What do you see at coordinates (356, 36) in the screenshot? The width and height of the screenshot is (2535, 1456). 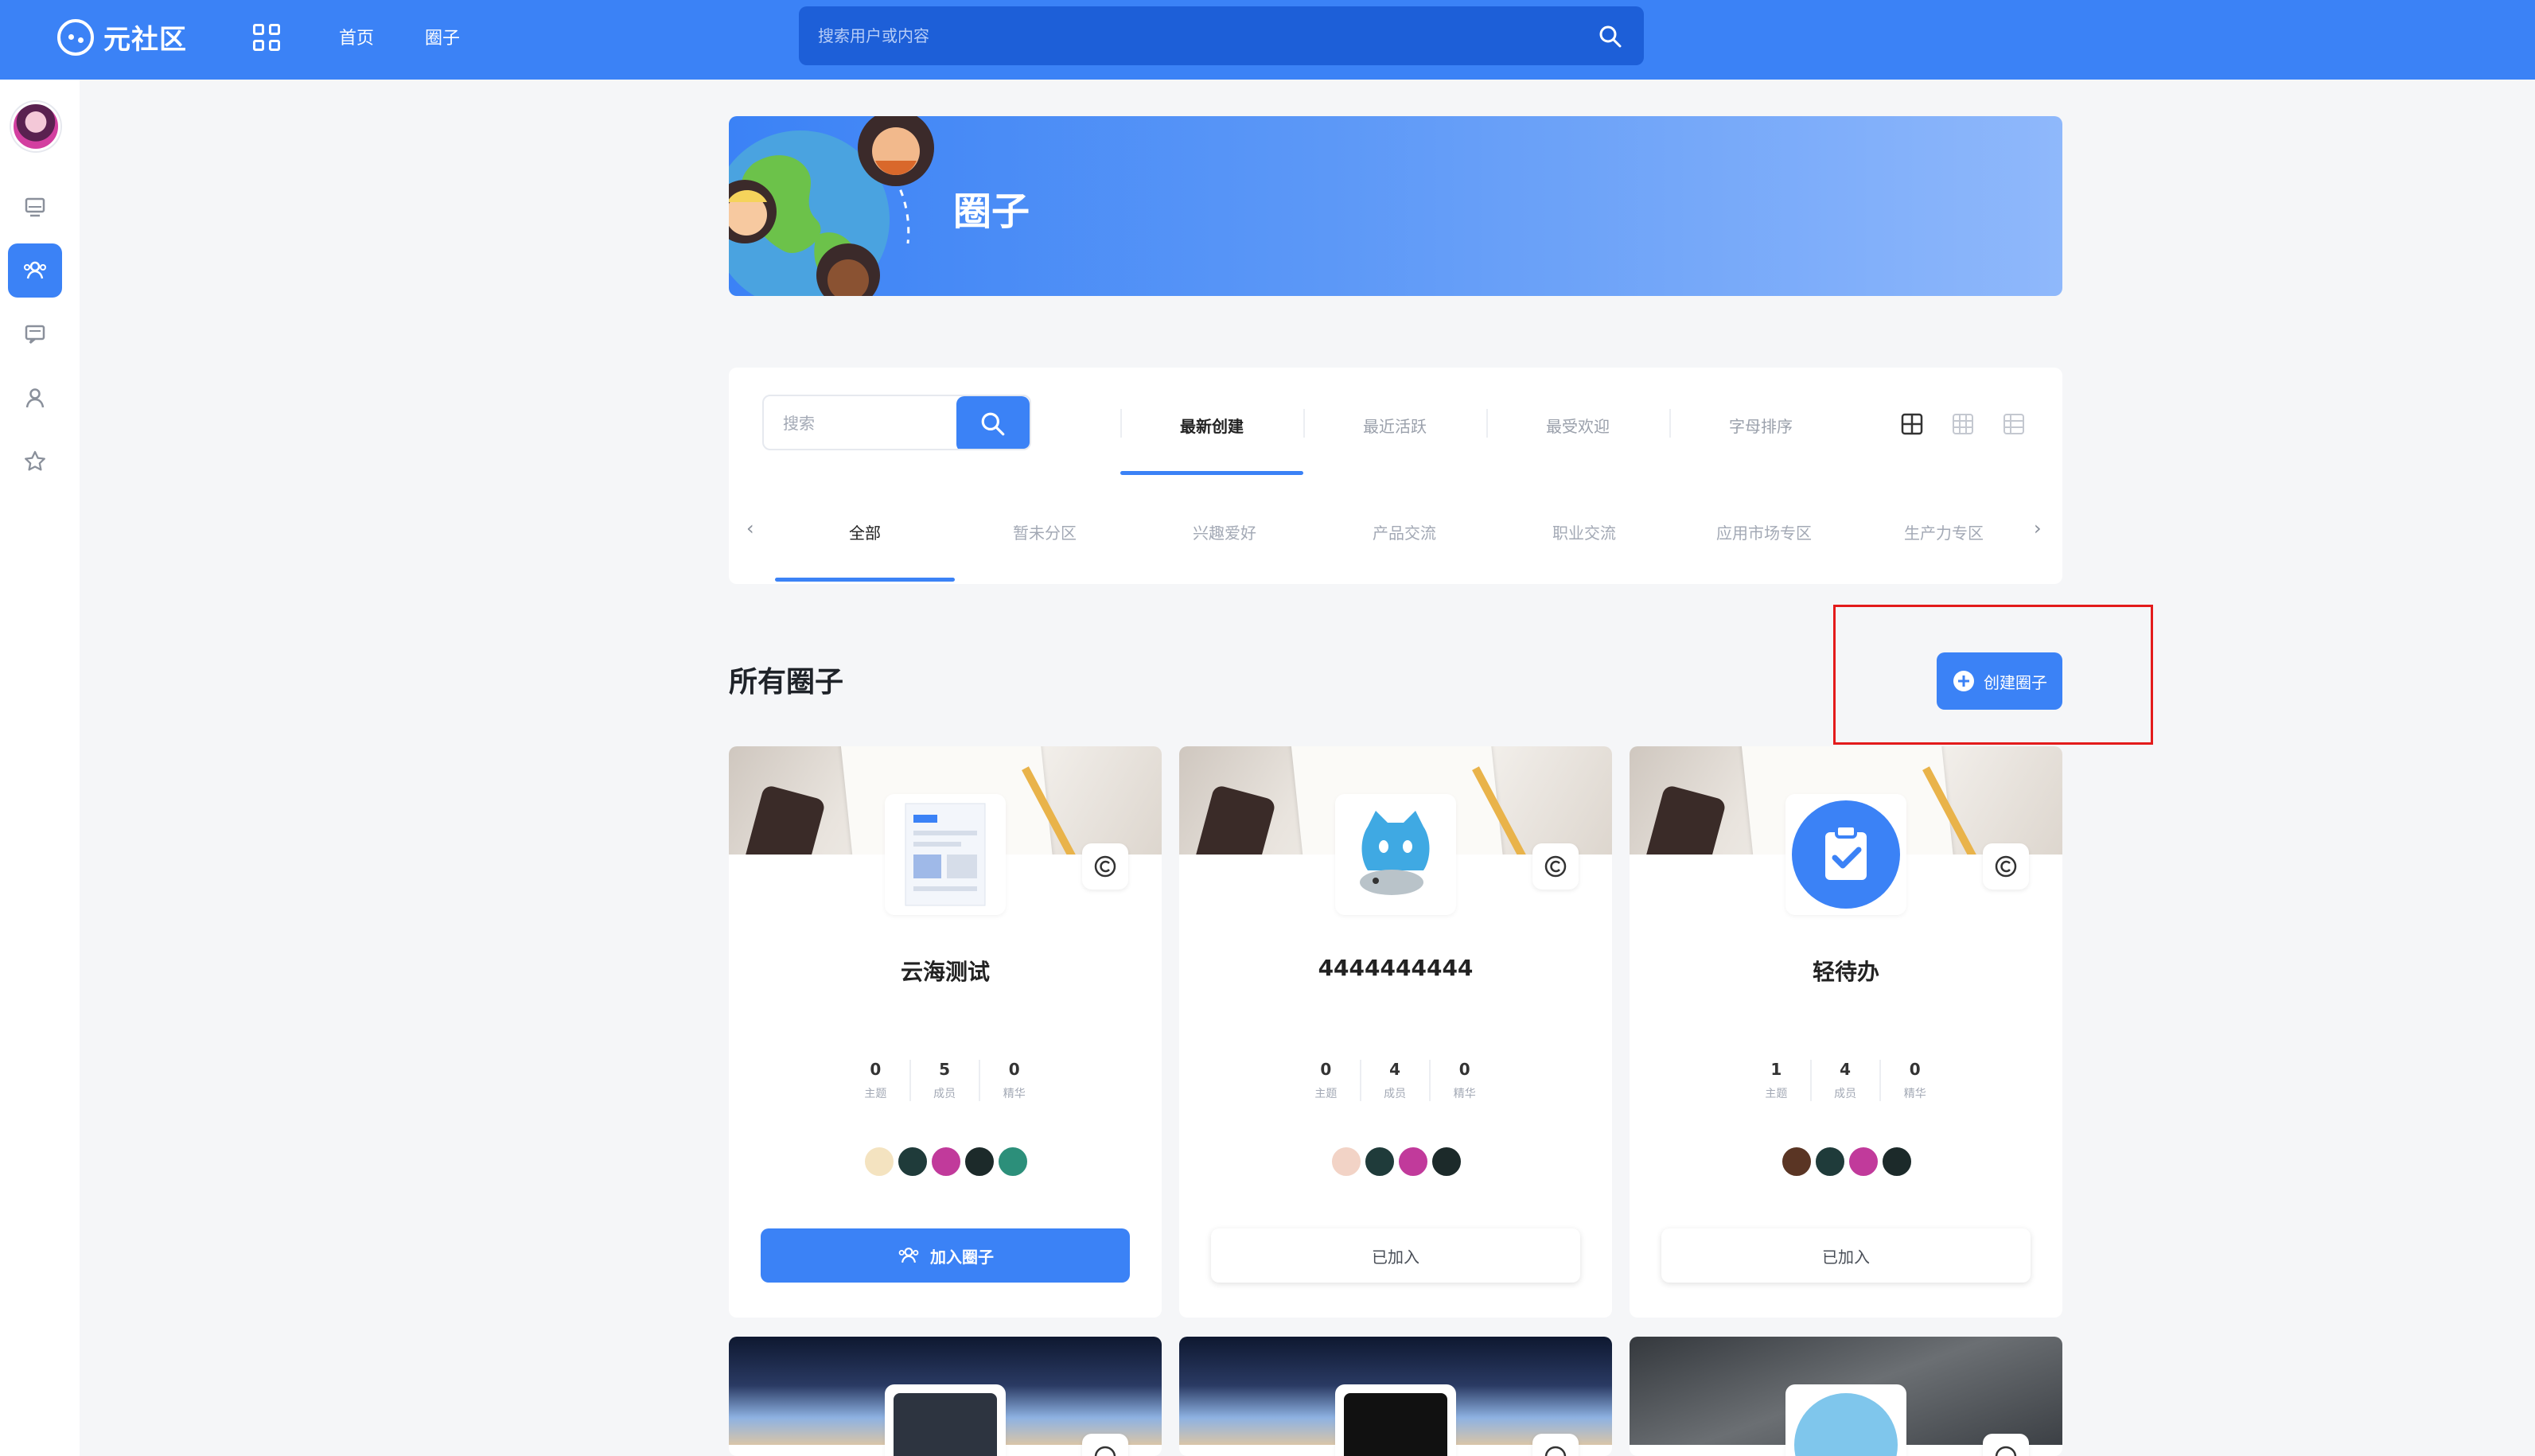 I see `nav-home: 首页` at bounding box center [356, 36].